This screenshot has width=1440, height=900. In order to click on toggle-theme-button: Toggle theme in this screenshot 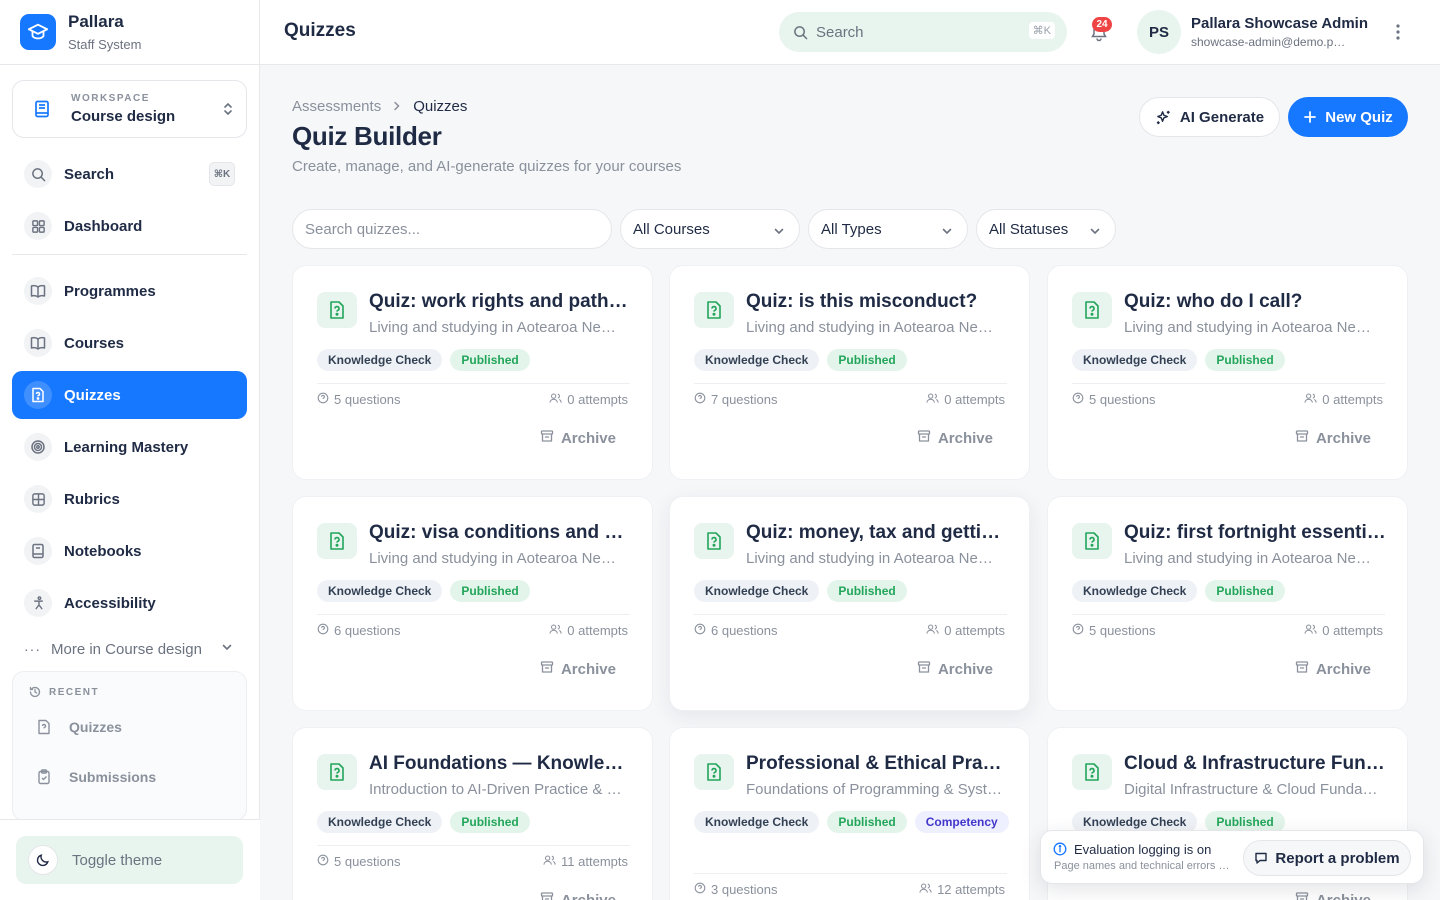, I will do `click(129, 860)`.